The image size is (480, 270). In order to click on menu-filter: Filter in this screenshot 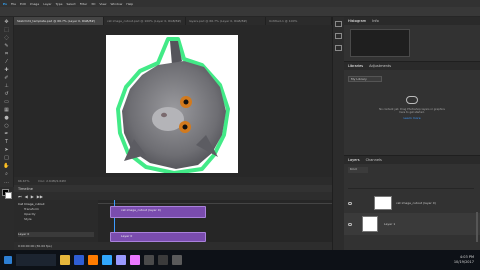, I will do `click(83, 4)`.